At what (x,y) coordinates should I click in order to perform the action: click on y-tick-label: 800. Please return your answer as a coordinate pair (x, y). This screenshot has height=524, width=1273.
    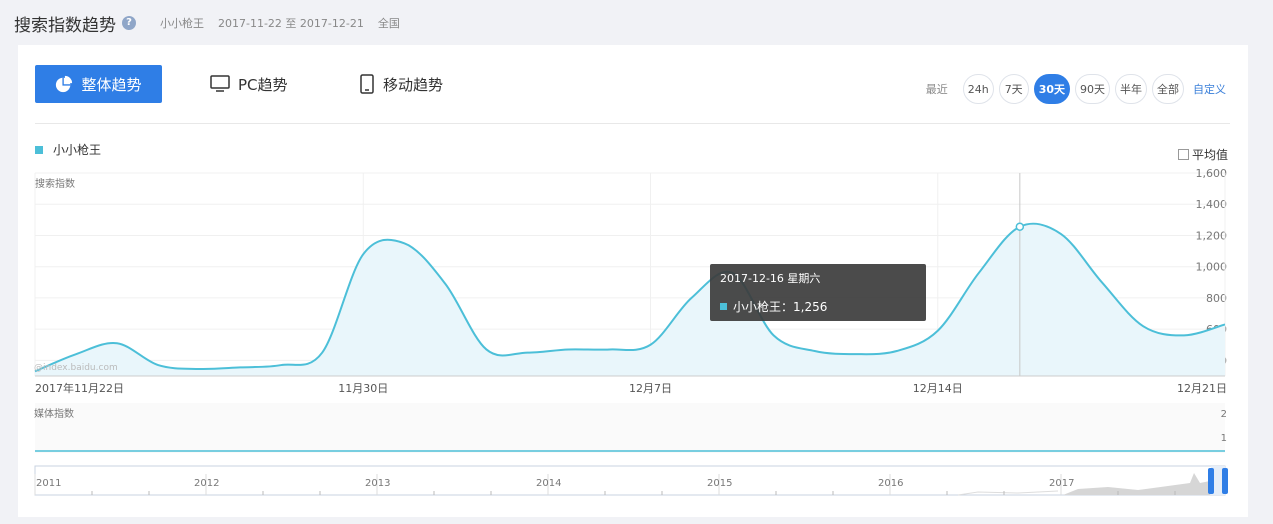
    Looking at the image, I should click on (1216, 298).